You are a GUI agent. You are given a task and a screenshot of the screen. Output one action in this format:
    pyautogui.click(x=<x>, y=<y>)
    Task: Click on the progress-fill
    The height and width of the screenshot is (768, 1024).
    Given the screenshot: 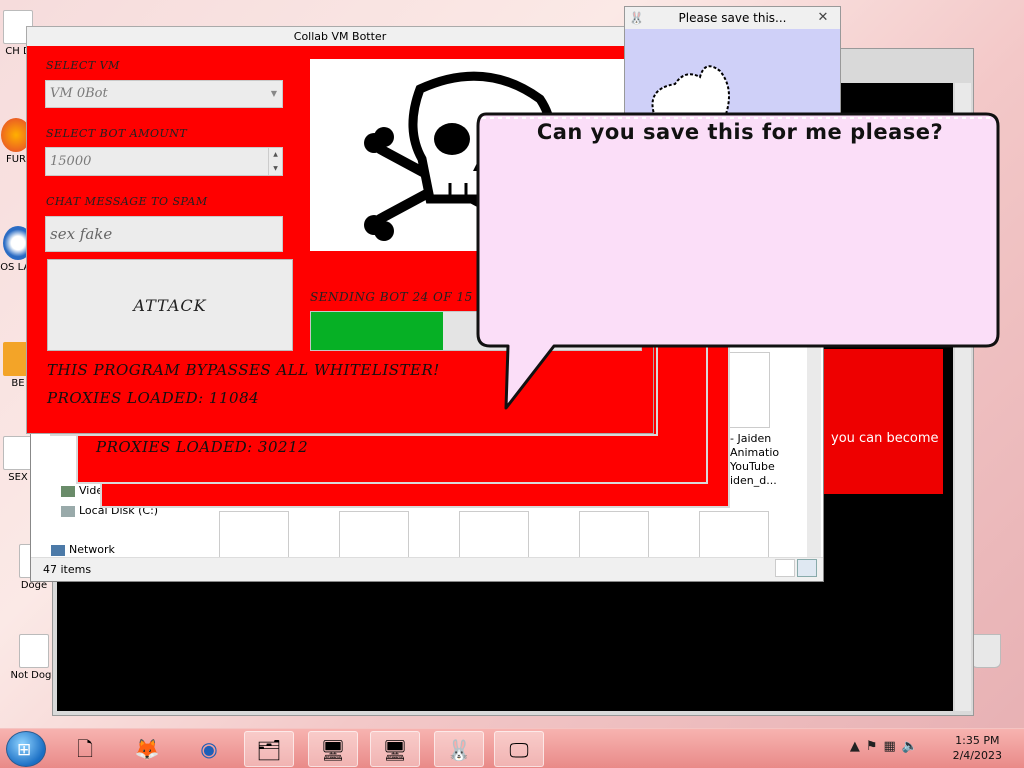 What is the action you would take?
    pyautogui.click(x=377, y=331)
    